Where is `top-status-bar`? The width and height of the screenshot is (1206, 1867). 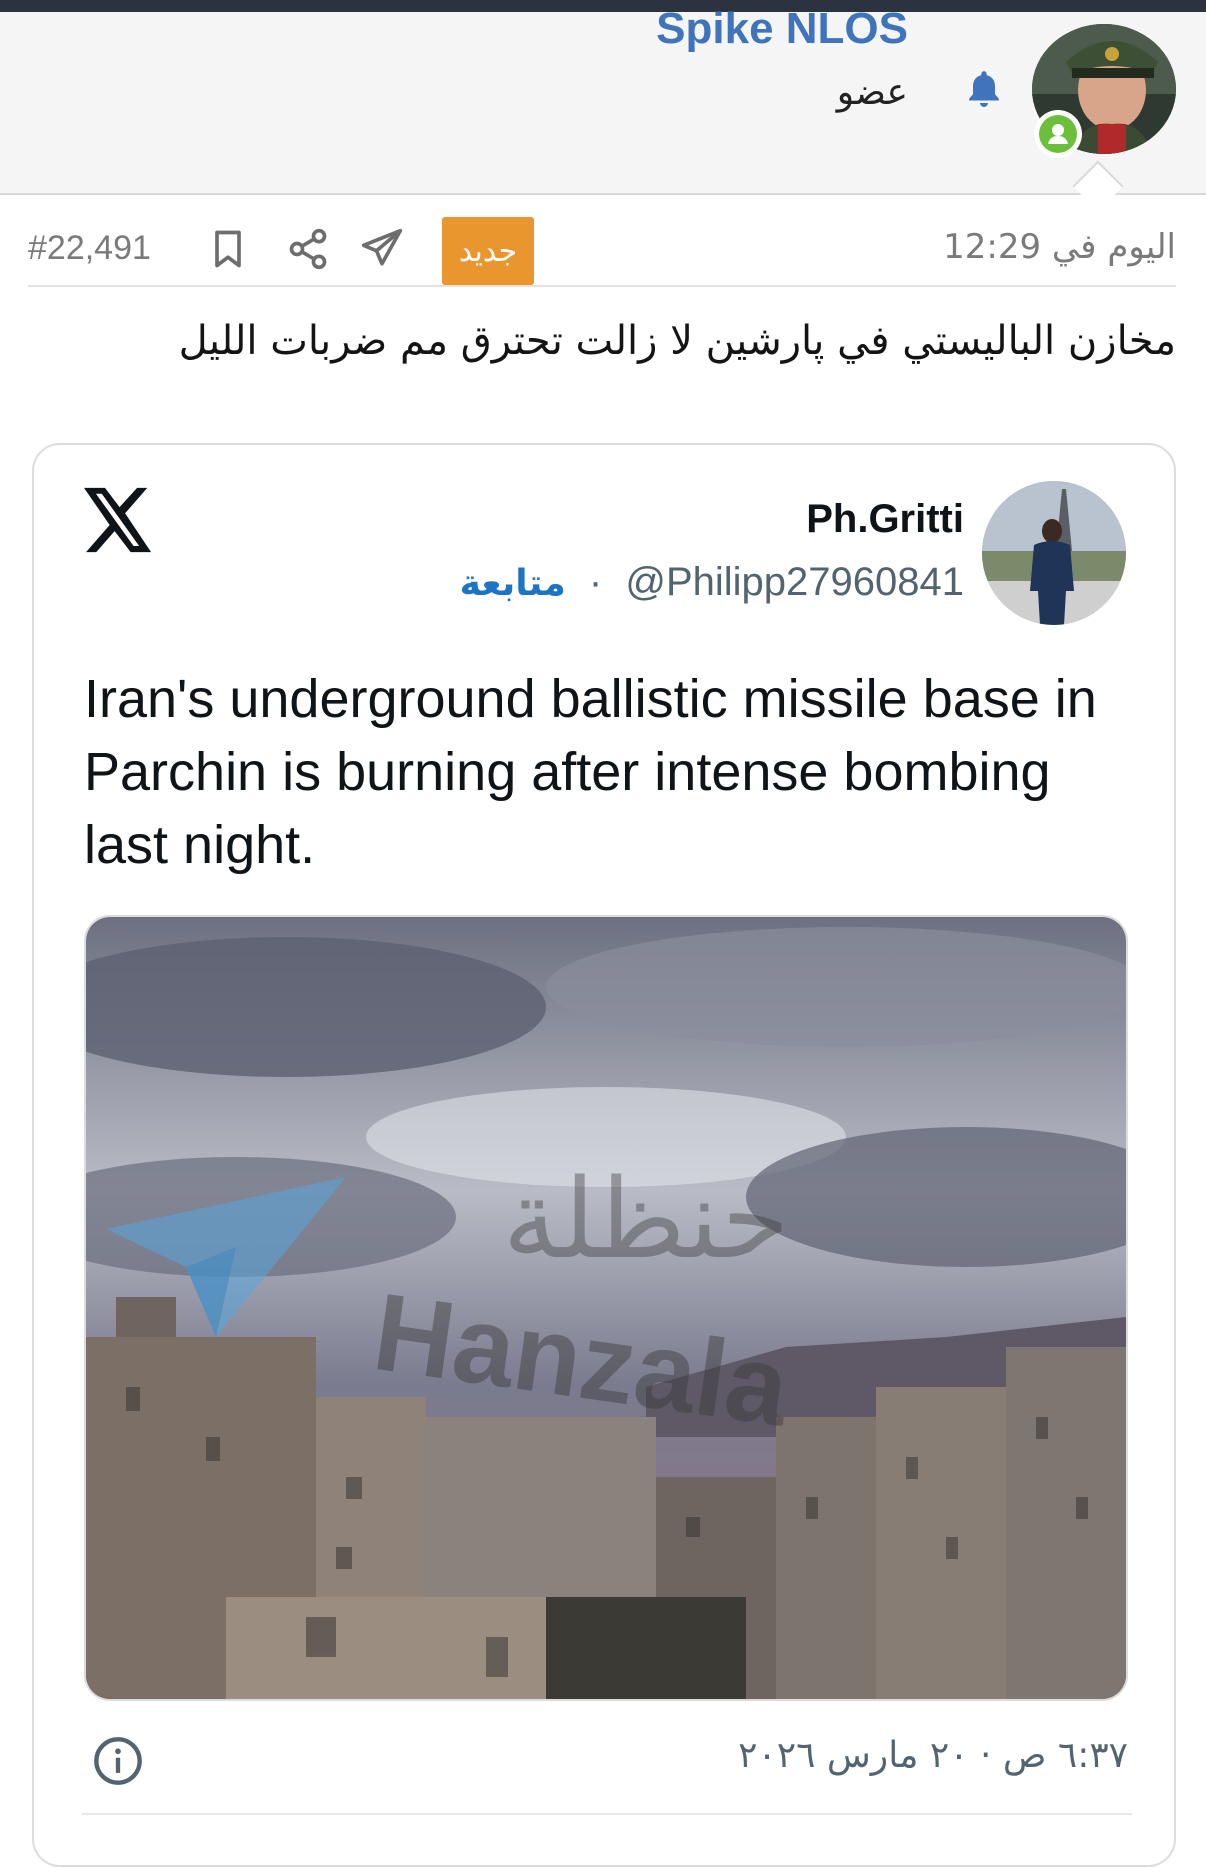
top-status-bar is located at coordinates (603, 6).